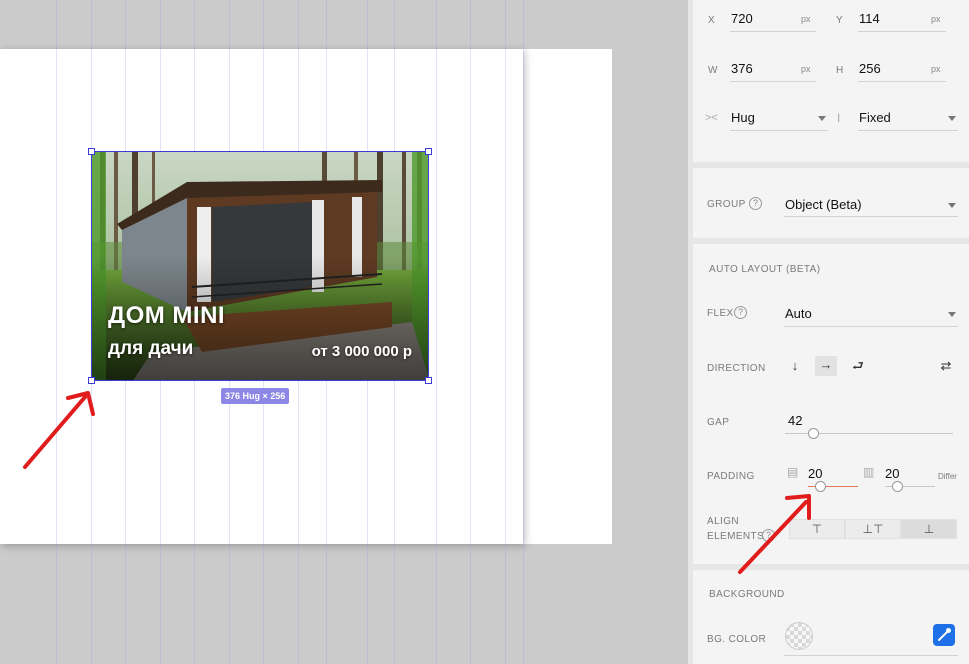 This screenshot has height=664, width=969. I want to click on height-mode-underline, so click(908, 130).